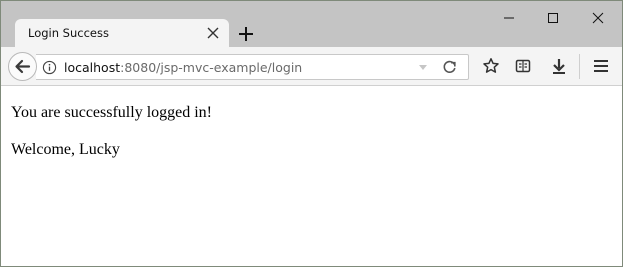  What do you see at coordinates (92, 67) in the screenshot?
I see `url-host: localhost` at bounding box center [92, 67].